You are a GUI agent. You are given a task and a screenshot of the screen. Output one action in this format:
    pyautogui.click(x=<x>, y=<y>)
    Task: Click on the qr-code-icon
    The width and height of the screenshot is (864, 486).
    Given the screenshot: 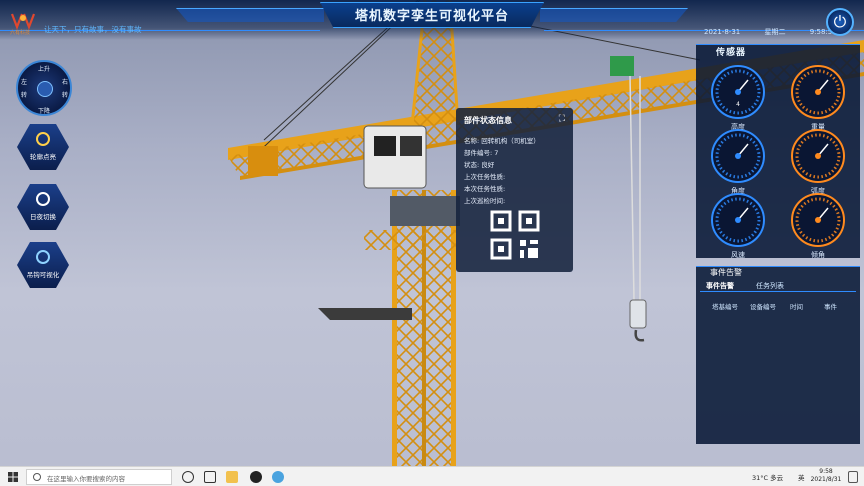 What is the action you would take?
    pyautogui.click(x=515, y=235)
    